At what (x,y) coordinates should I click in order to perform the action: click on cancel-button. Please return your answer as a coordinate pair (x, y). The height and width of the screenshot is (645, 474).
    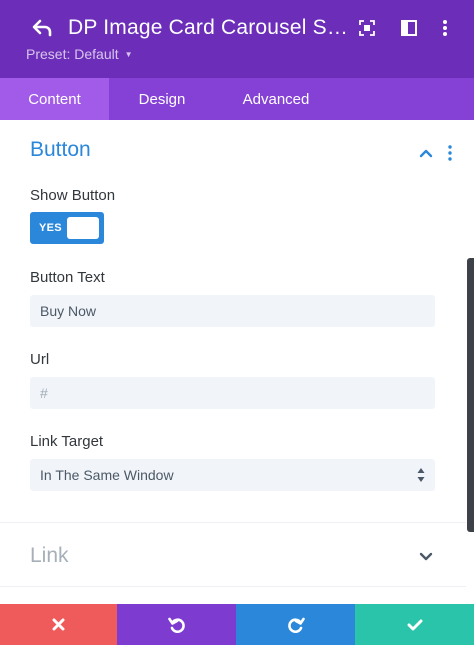
    Looking at the image, I should click on (58, 624).